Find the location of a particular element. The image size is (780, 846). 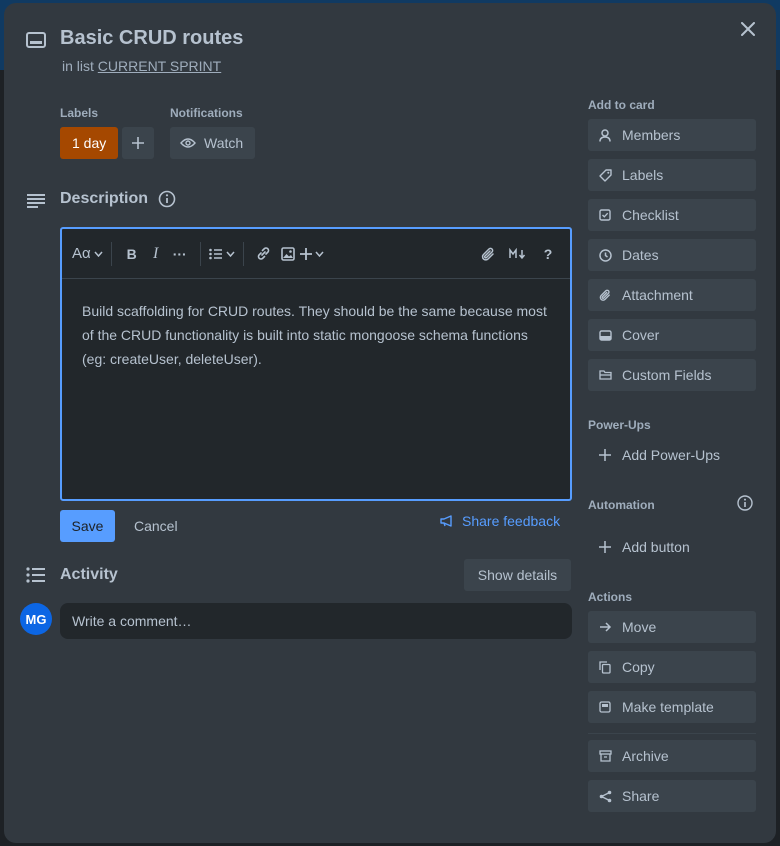

more-label: ··· is located at coordinates (179, 253).